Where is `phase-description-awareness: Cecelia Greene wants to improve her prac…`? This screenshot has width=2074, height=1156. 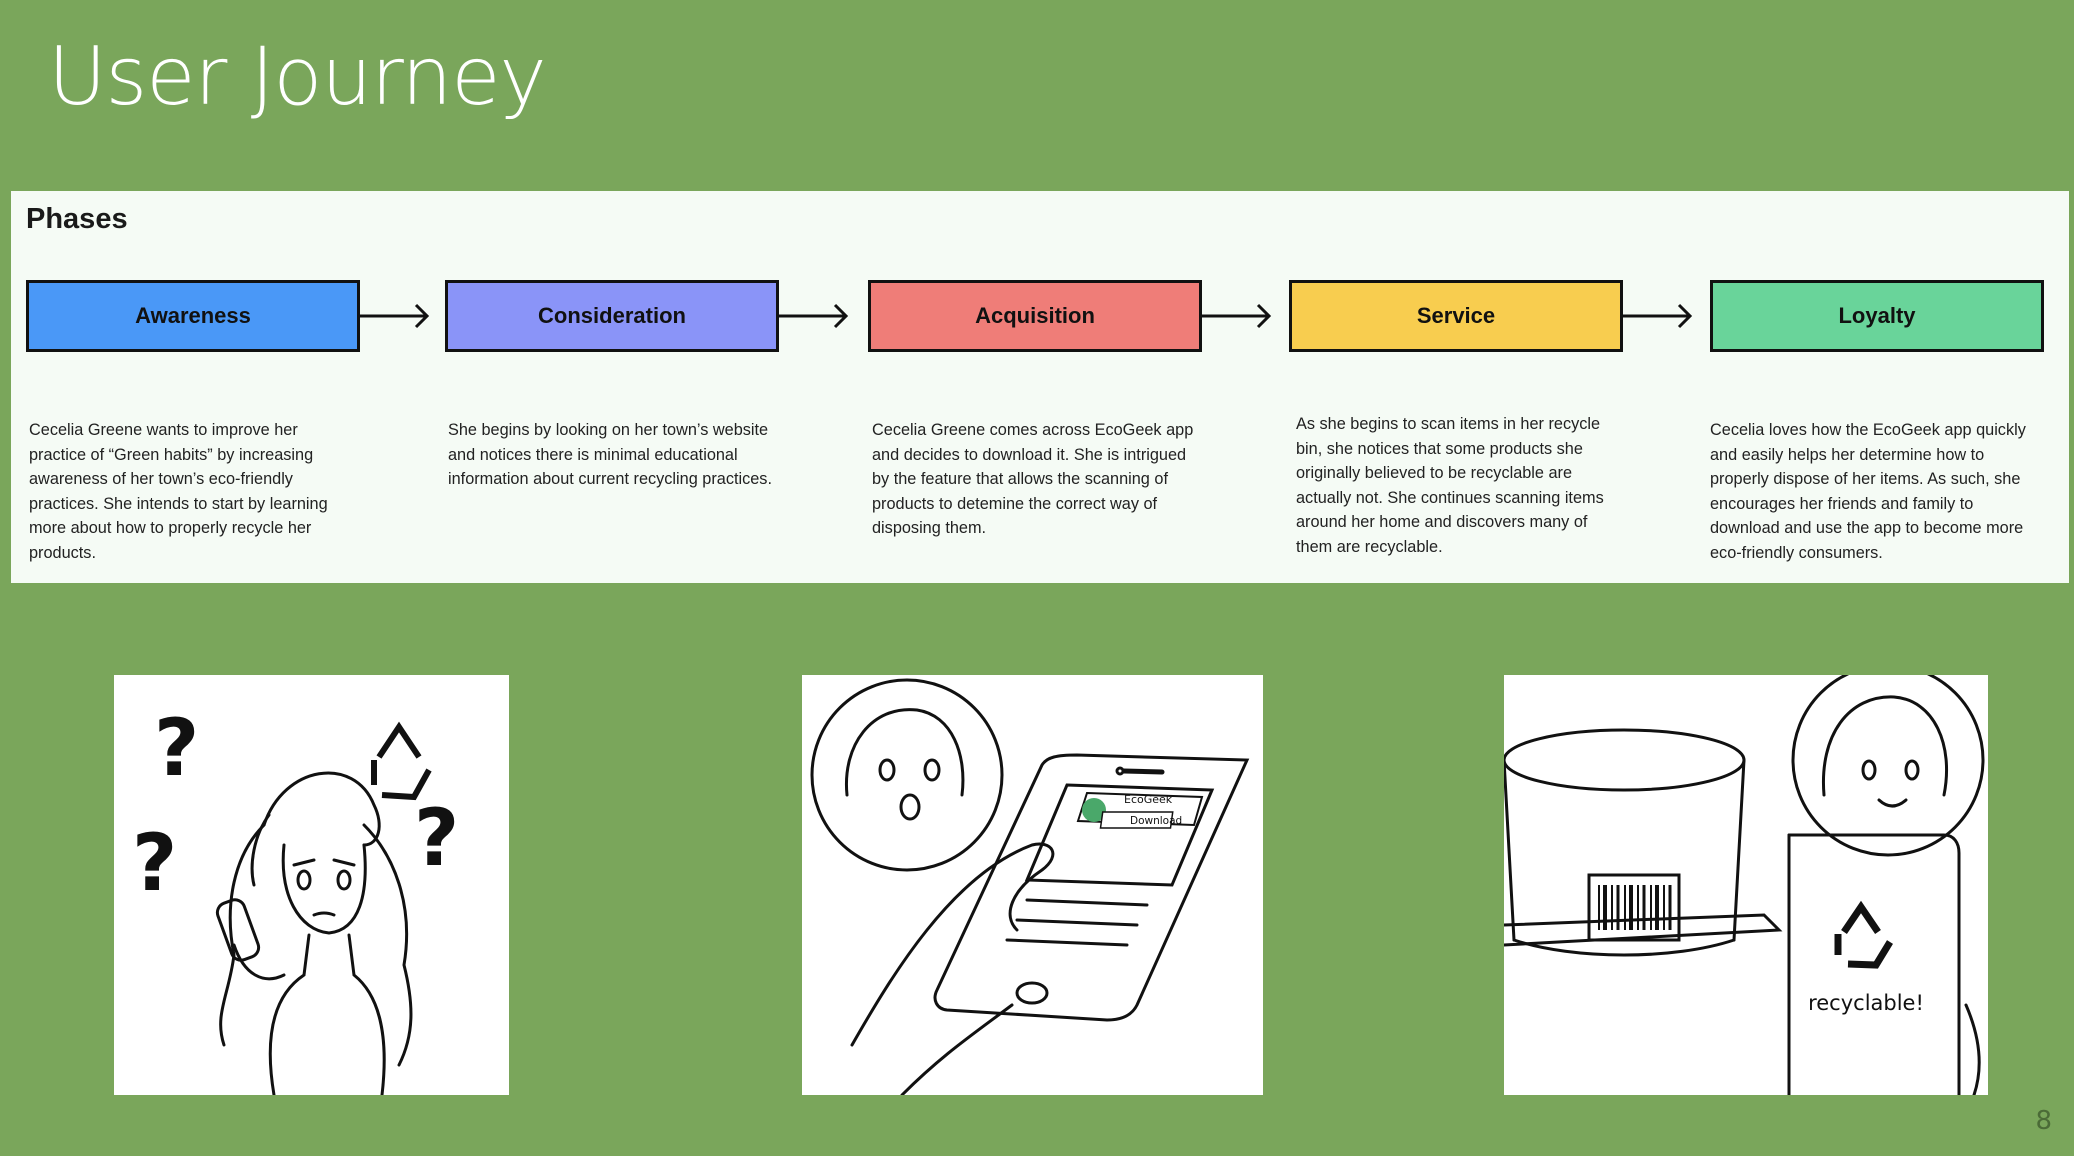 phase-description-awareness: Cecelia Greene wants to improve her prac… is located at coordinates (178, 491).